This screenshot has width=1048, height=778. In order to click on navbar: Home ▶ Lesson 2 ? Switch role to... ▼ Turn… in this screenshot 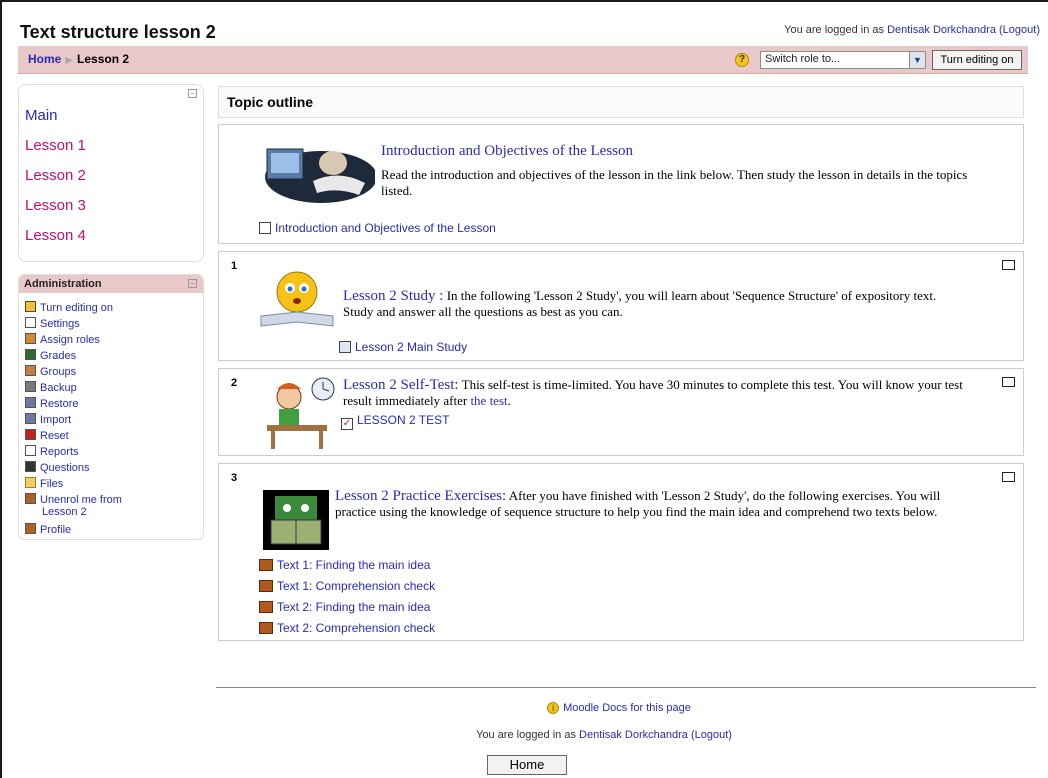, I will do `click(523, 60)`.